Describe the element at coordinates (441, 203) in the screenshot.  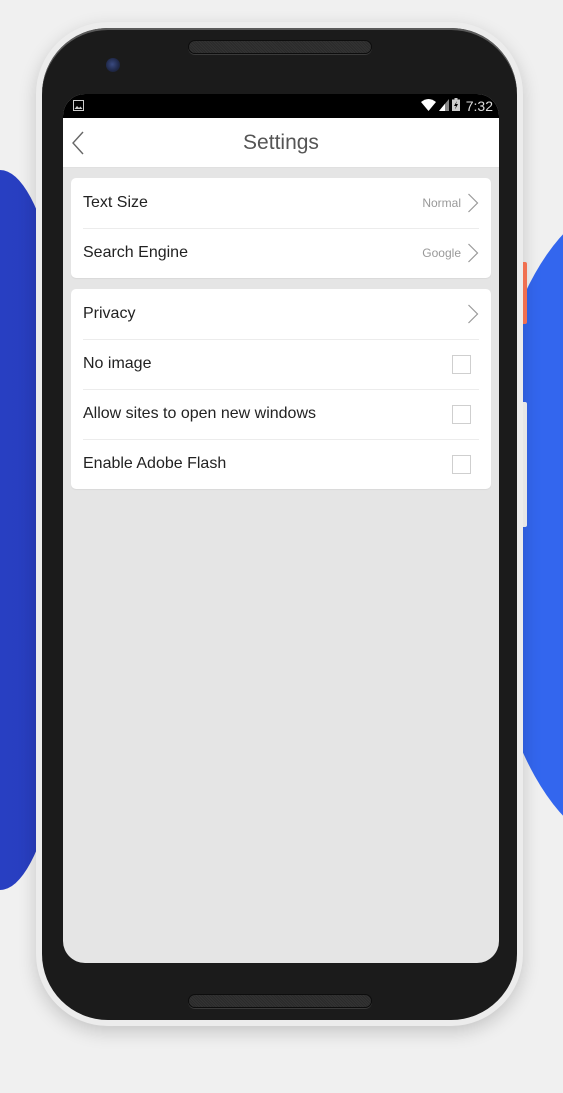
I see `setting-value: Normal` at that location.